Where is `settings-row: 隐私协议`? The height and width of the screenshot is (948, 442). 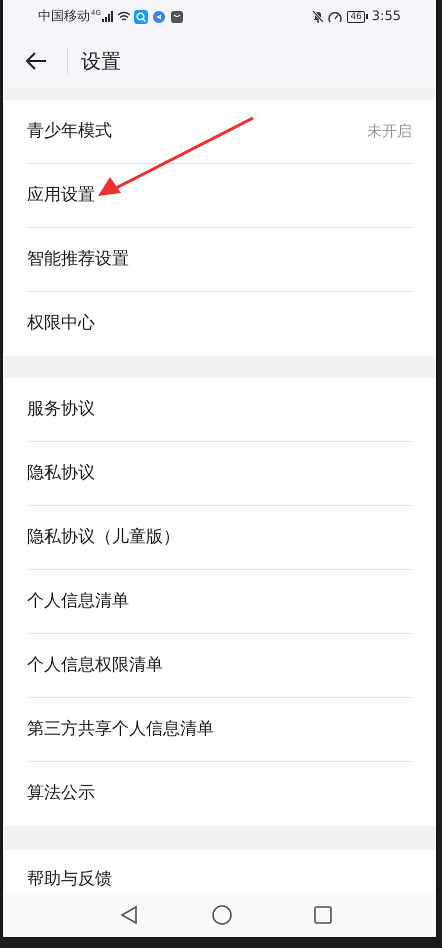
settings-row: 隐私协议 is located at coordinates (219, 474).